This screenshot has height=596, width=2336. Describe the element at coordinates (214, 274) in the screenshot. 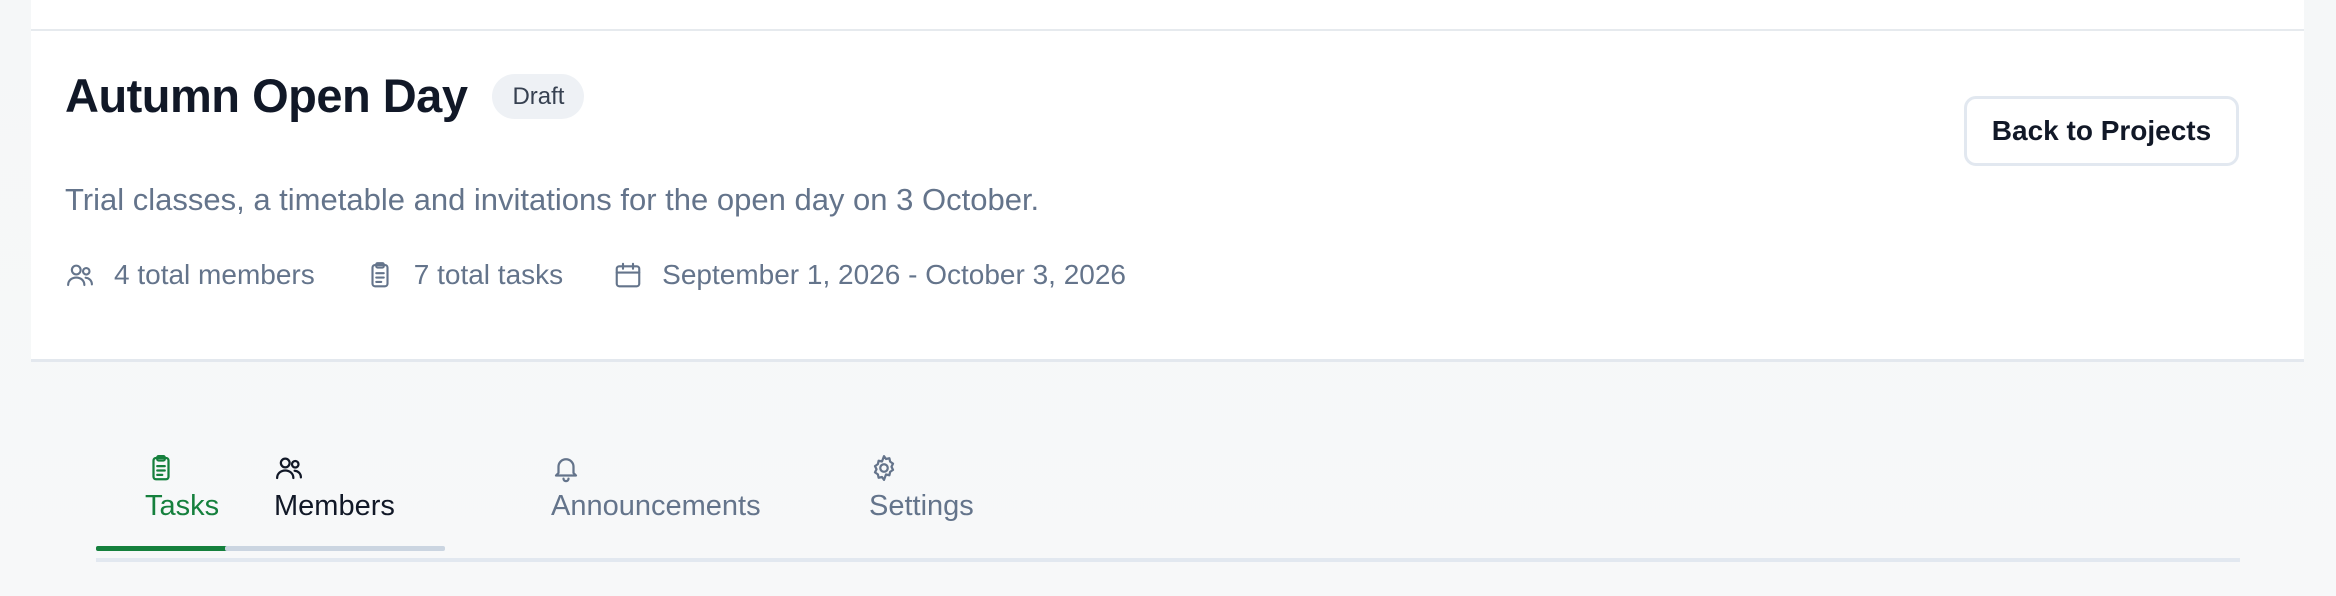

I see `members-count-text: 4 total members` at that location.